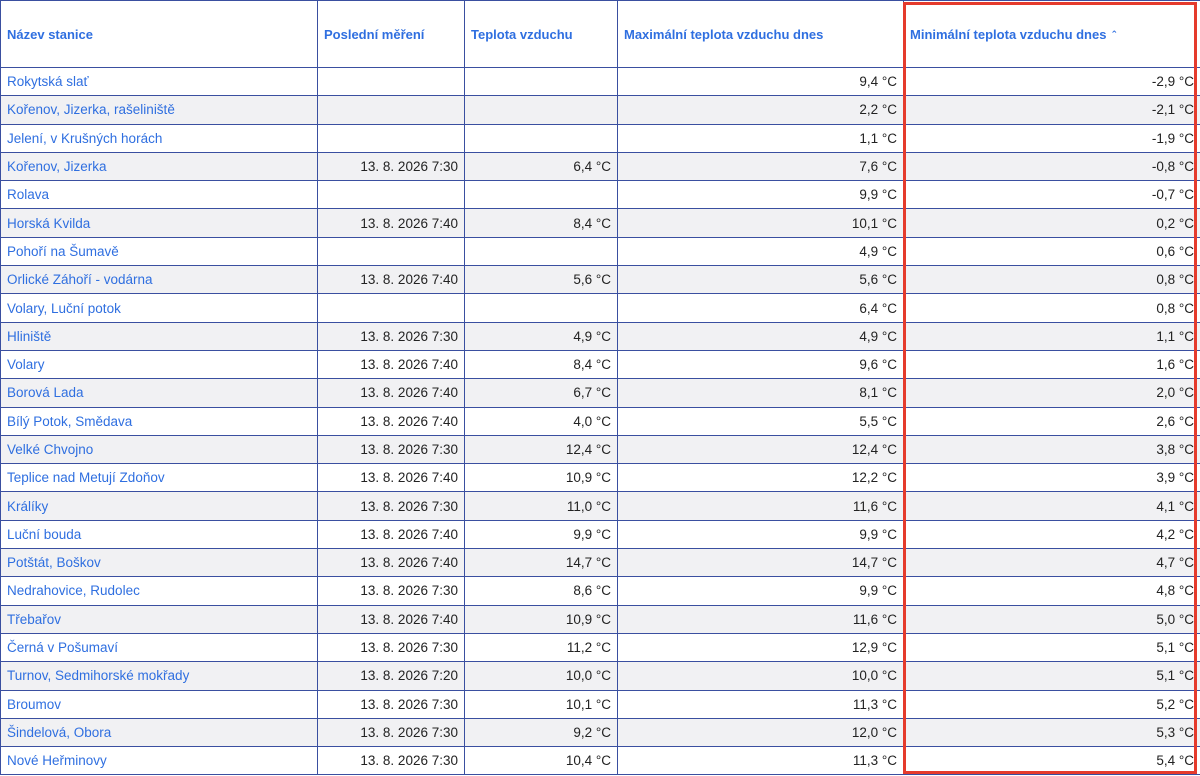  Describe the element at coordinates (159, 308) in the screenshot. I see `station-name-link: Volary, Luční potok` at that location.